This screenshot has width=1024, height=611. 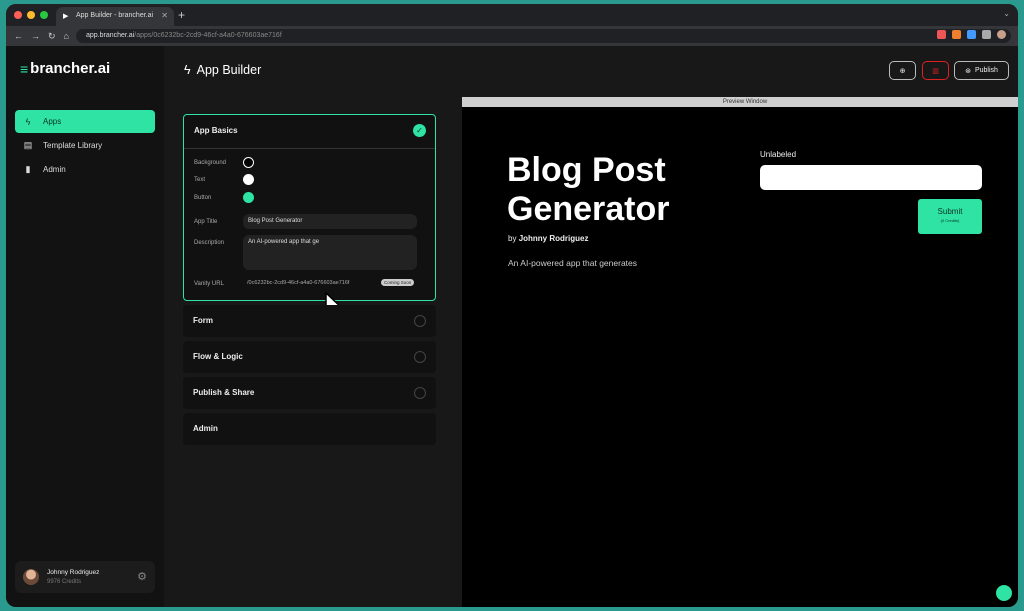 I want to click on background-color-swatch, so click(x=248, y=162).